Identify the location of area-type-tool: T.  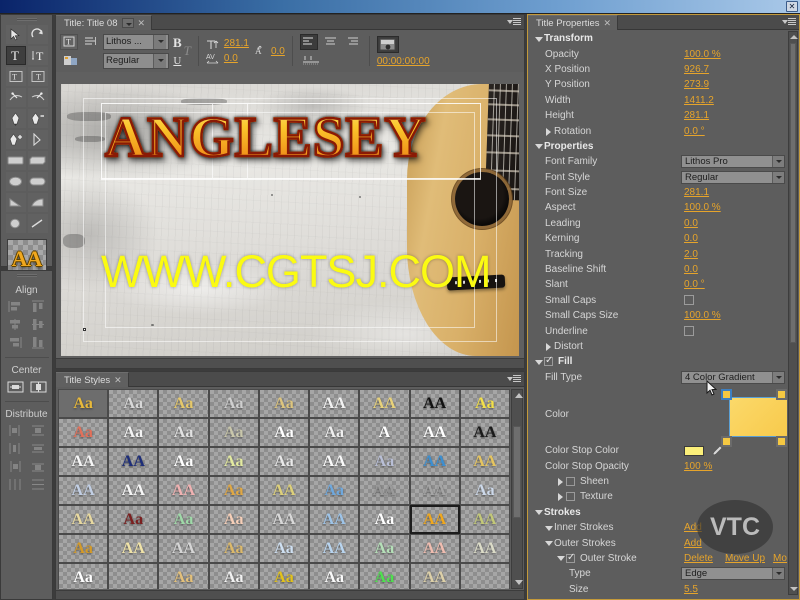
(15, 76).